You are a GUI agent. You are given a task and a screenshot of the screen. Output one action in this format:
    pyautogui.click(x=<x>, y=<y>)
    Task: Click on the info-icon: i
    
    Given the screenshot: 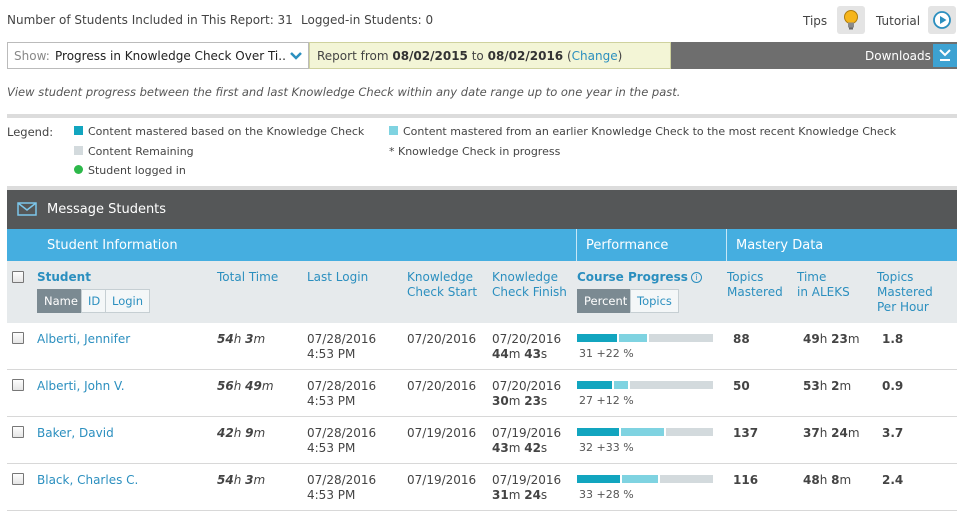 What is the action you would take?
    pyautogui.click(x=696, y=277)
    